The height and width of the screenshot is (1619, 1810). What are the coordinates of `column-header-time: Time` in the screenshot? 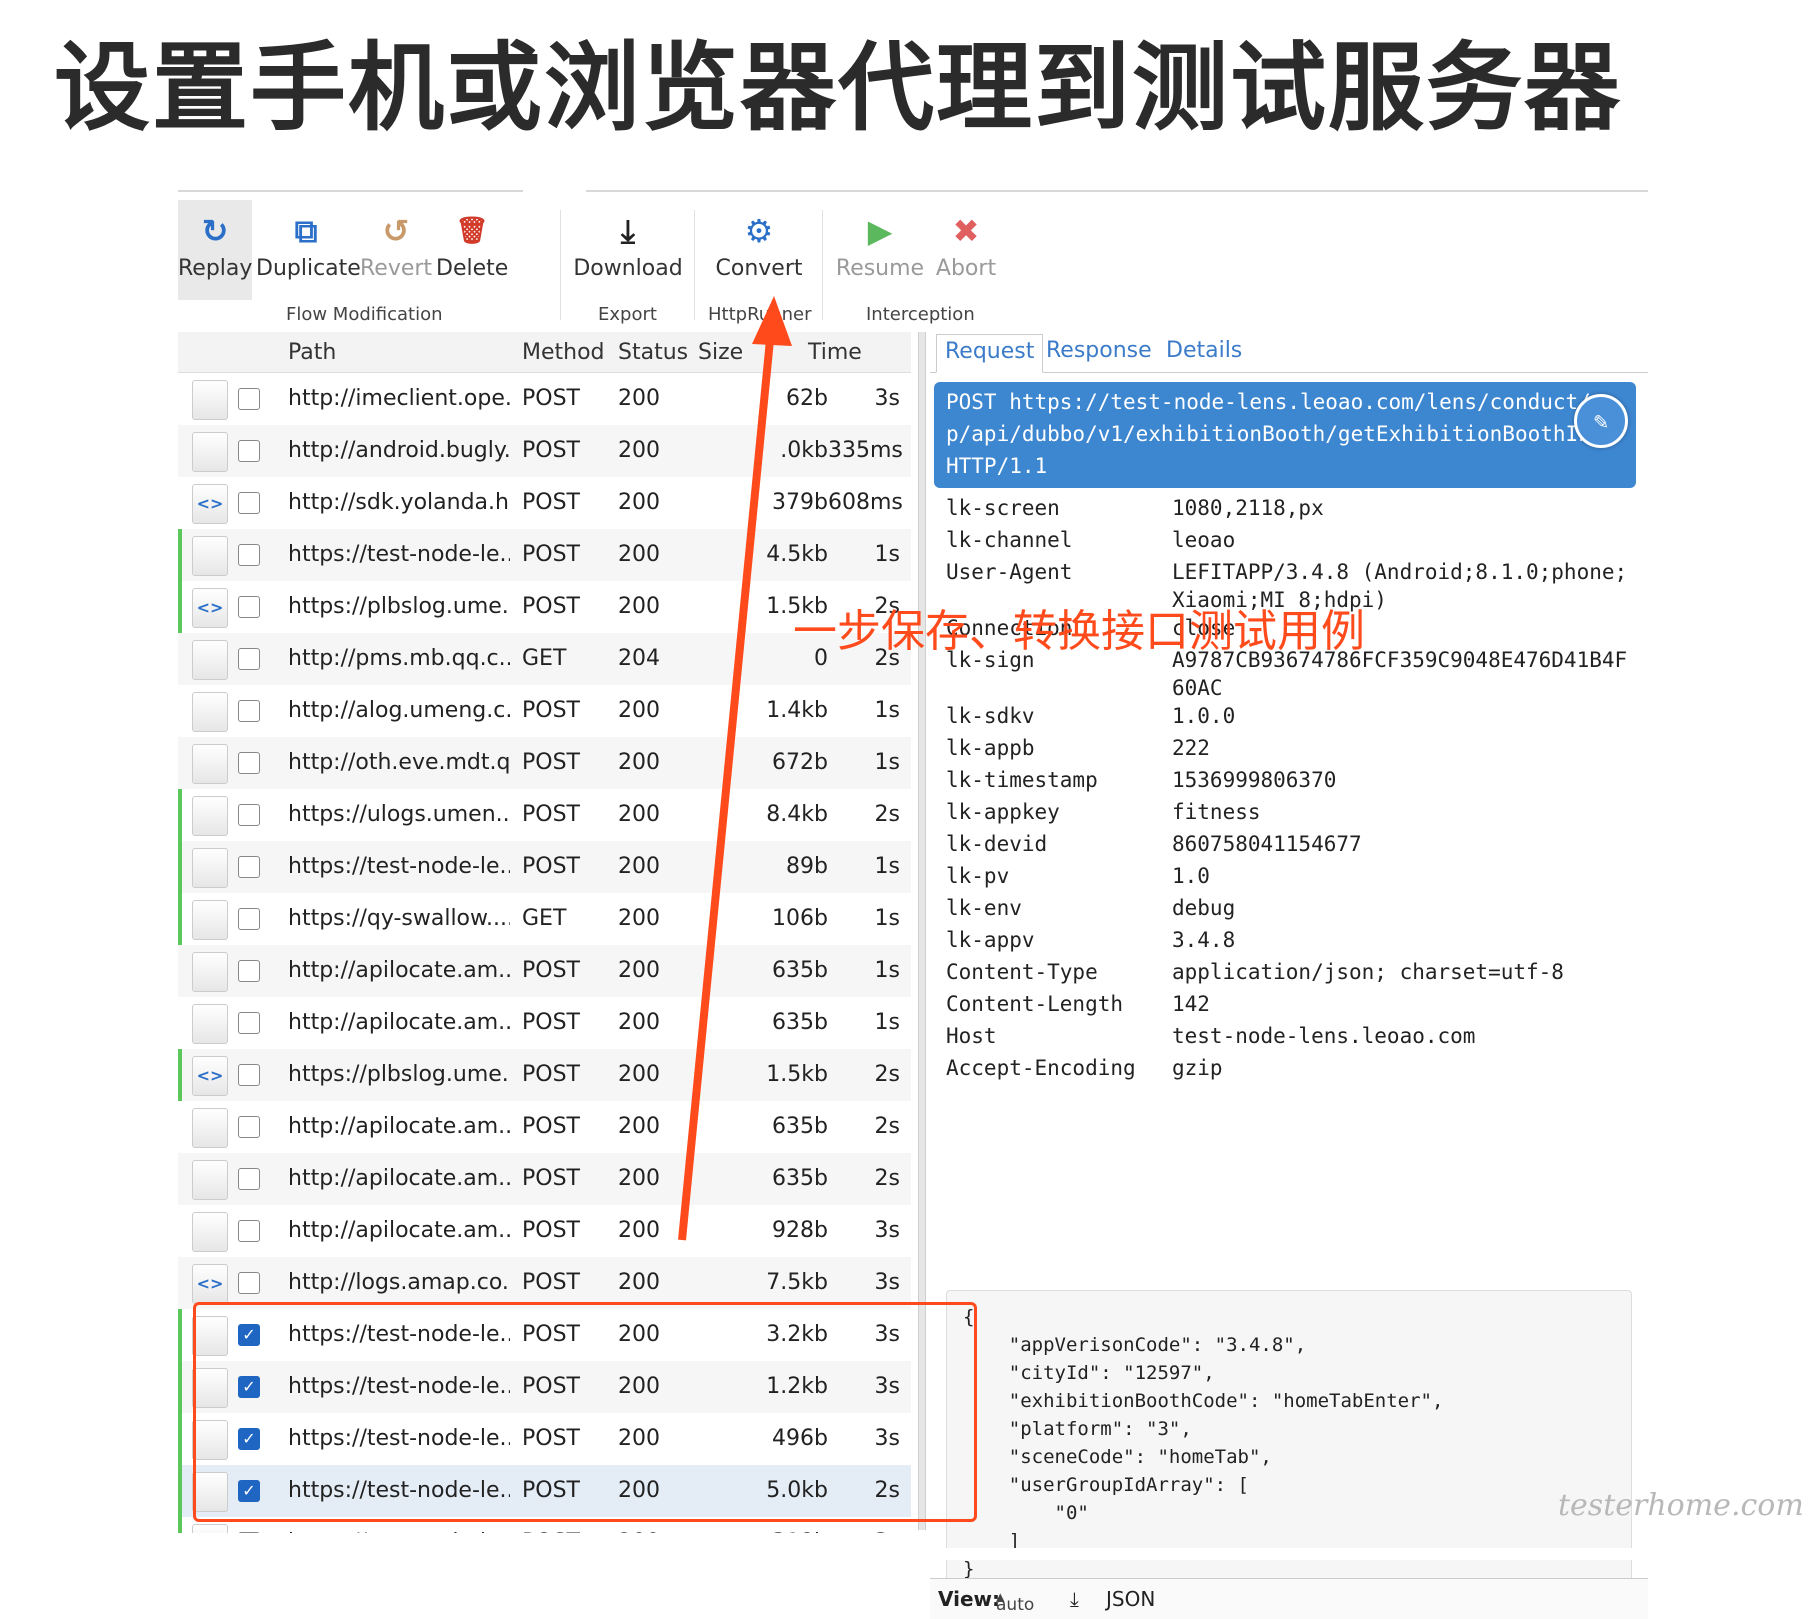 It's located at (835, 352).